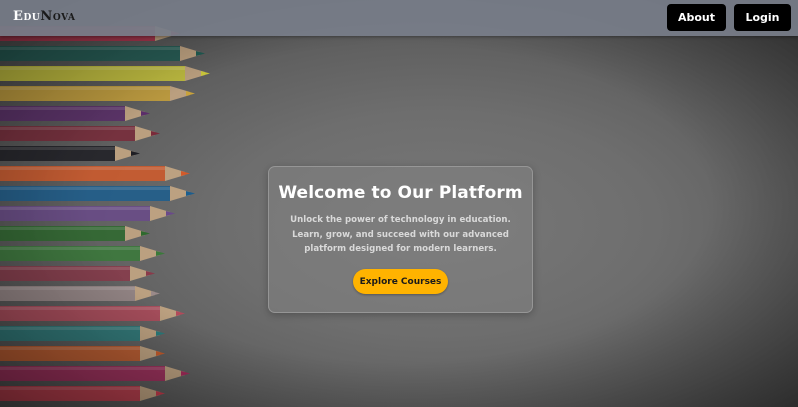 The height and width of the screenshot is (407, 798). What do you see at coordinates (400, 281) in the screenshot?
I see `explore-courses-button: Explore Courses` at bounding box center [400, 281].